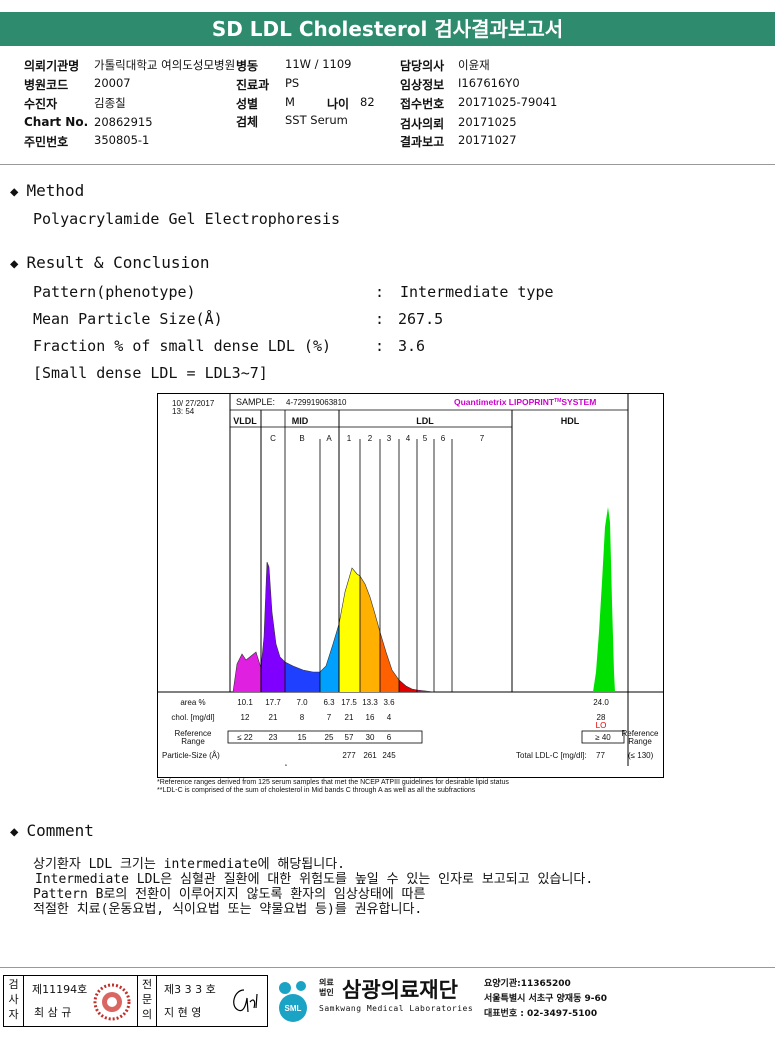 This screenshot has width=775, height=1038. I want to click on area-value: 6.3, so click(329, 702).